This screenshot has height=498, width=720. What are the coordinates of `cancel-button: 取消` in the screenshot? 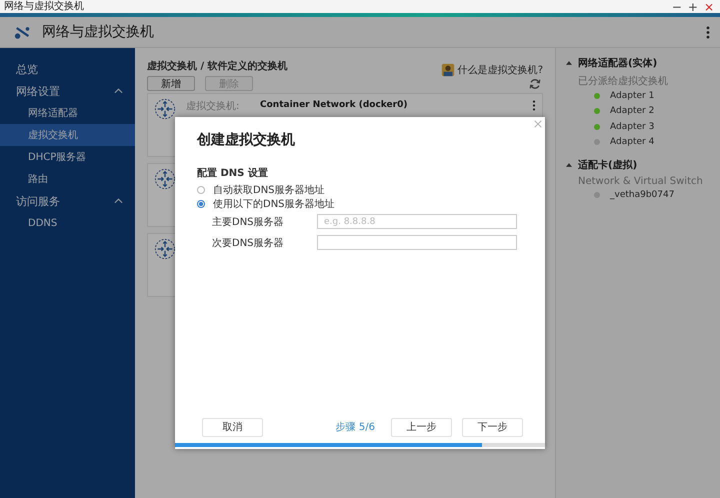 It's located at (232, 427).